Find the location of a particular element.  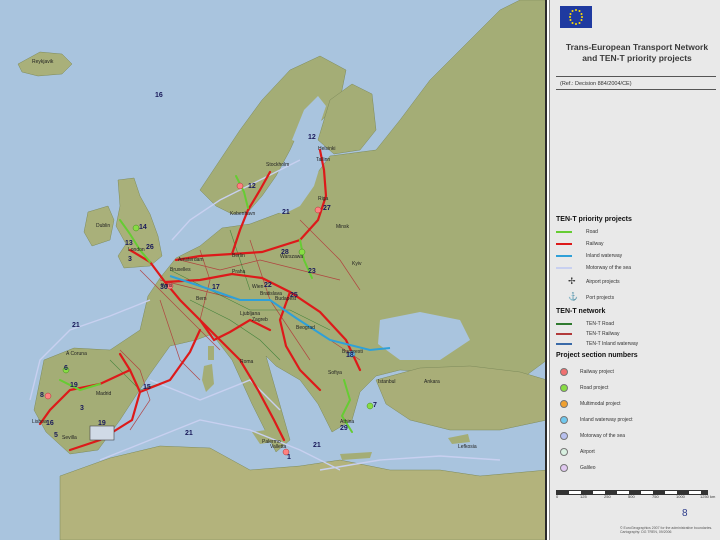

scale-tick-label: 750 is located at coordinates (655, 496).